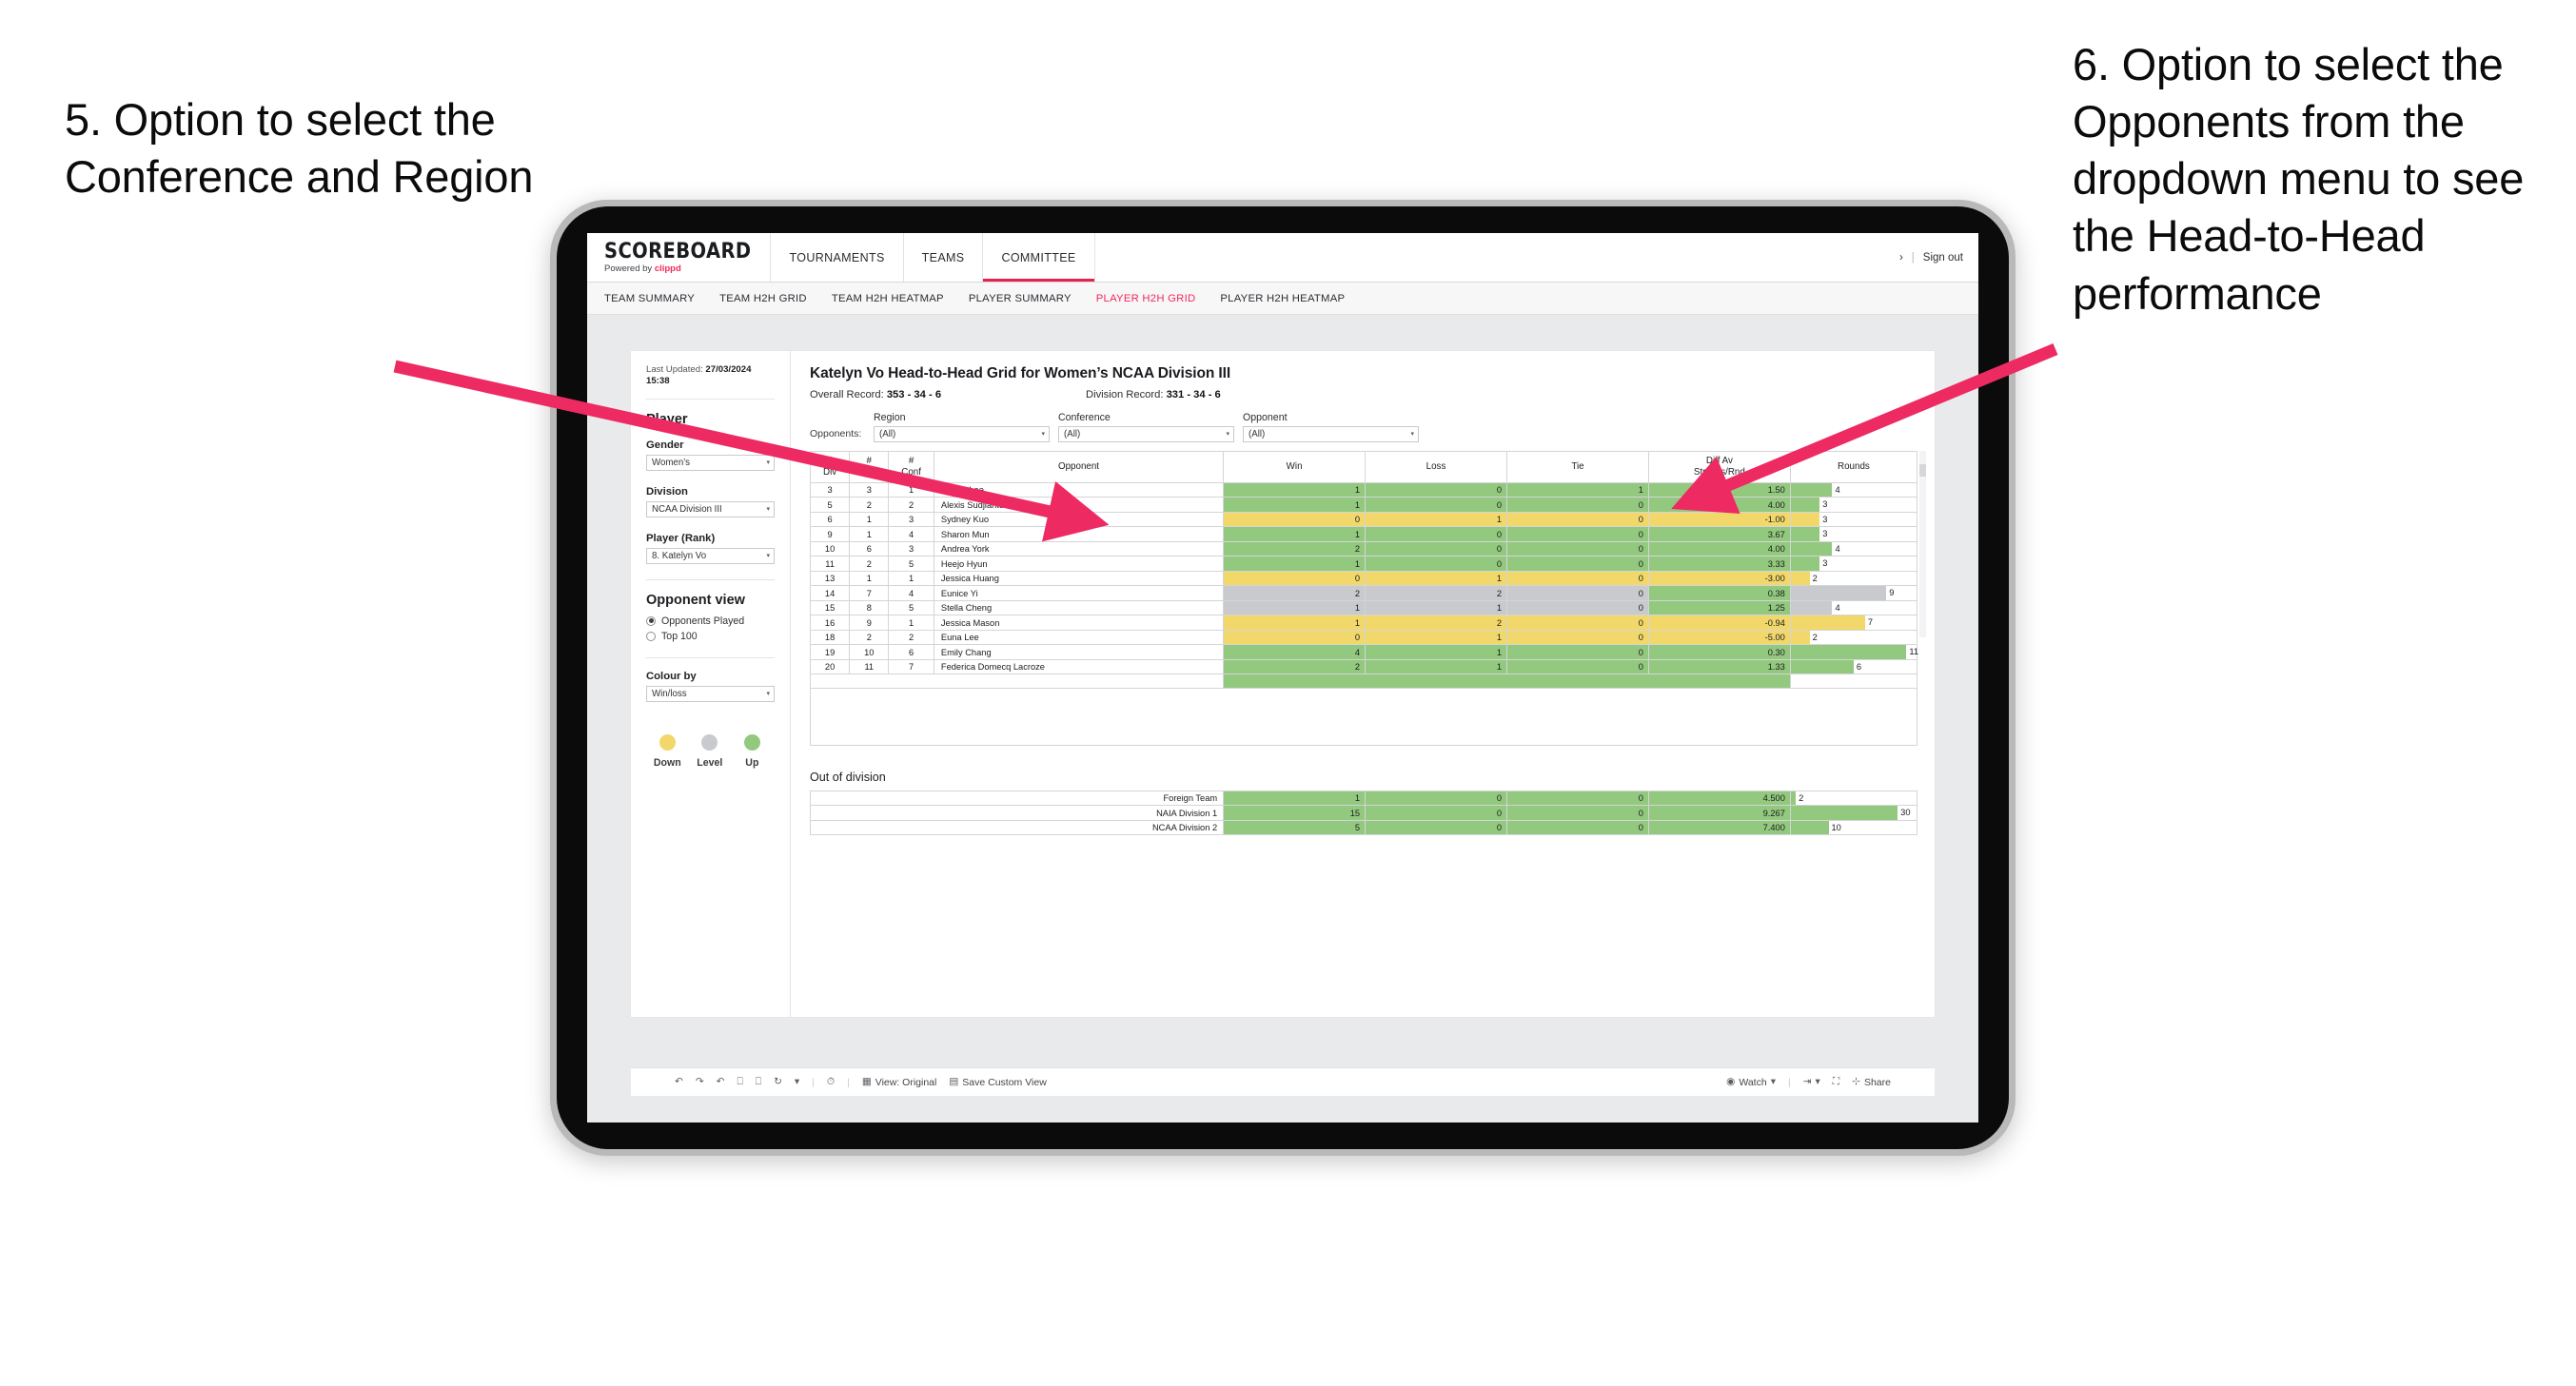 The height and width of the screenshot is (1386, 2576). I want to click on share-button: ⊹ Share, so click(1871, 1082).